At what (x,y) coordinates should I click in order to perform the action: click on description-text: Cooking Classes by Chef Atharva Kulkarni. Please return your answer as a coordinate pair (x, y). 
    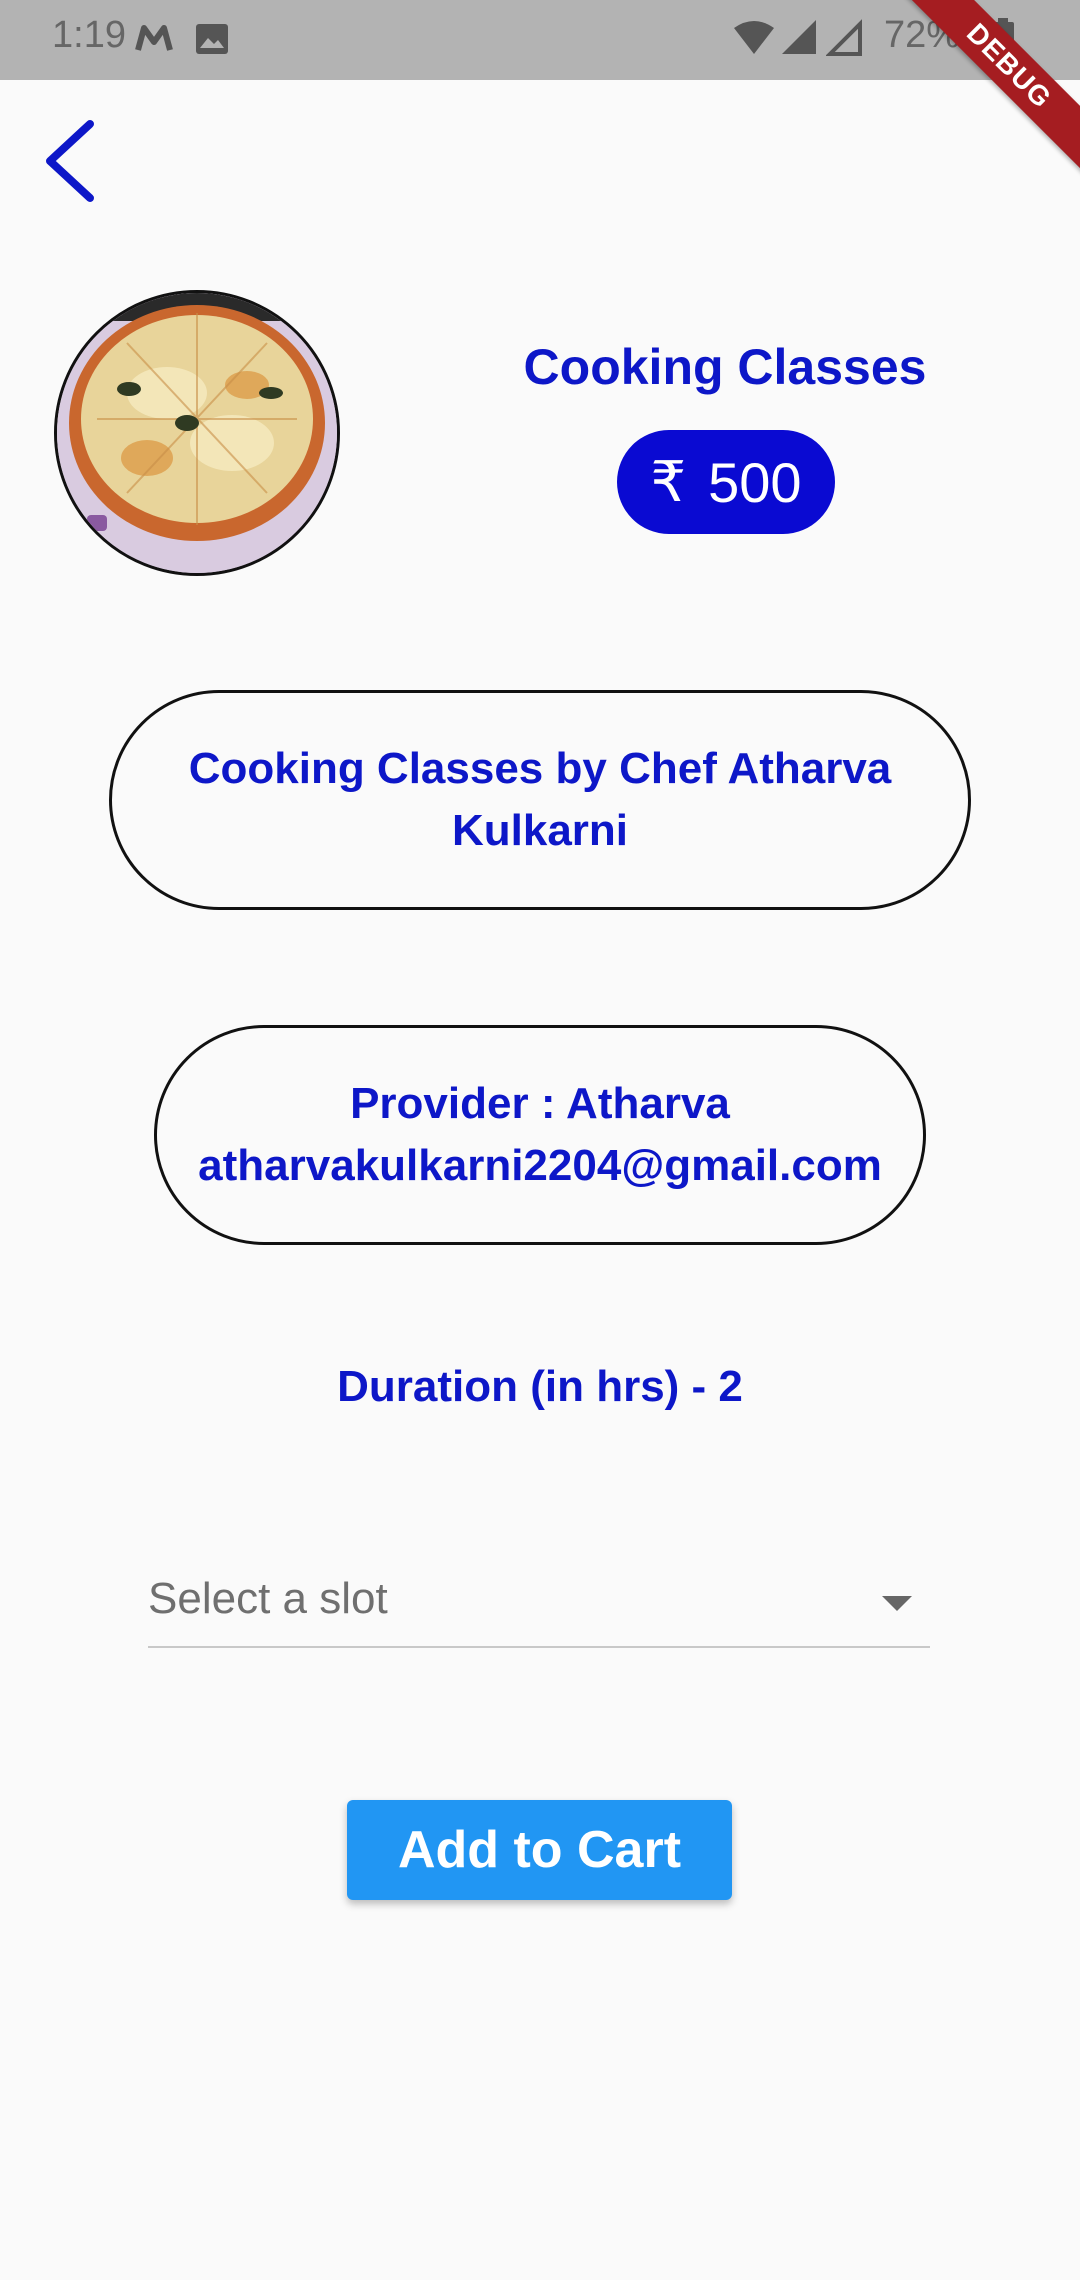
    Looking at the image, I should click on (540, 799).